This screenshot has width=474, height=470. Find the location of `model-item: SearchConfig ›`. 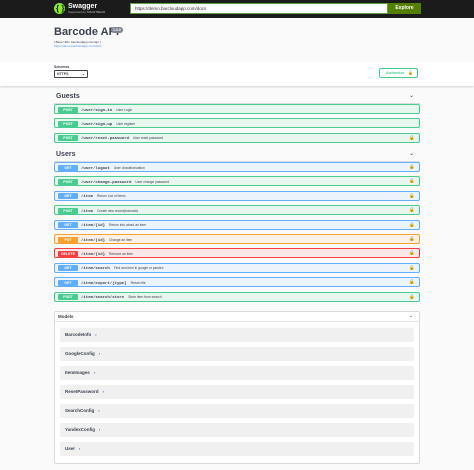

model-item: SearchConfig › is located at coordinates (237, 411).